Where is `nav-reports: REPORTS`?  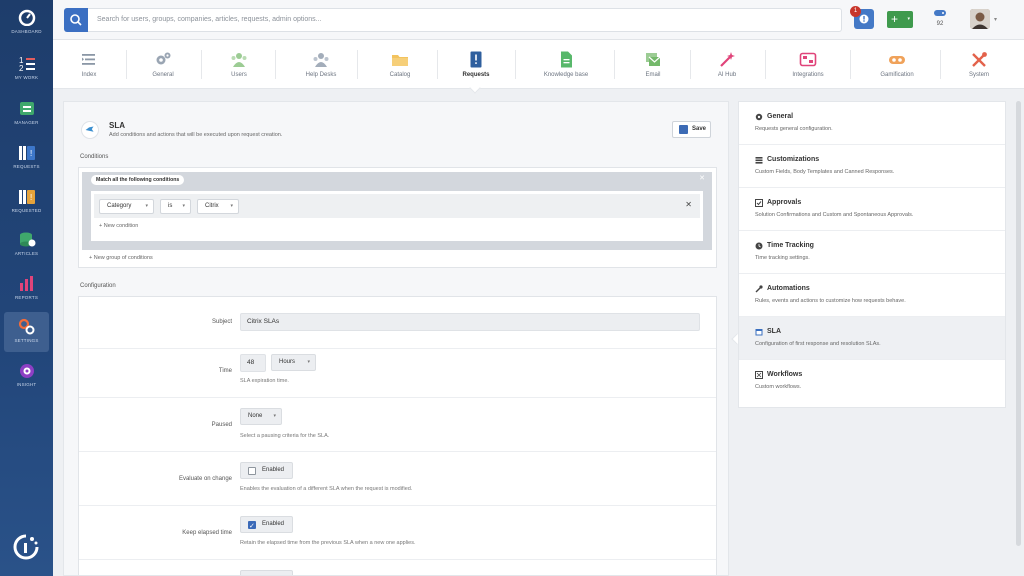 nav-reports: REPORTS is located at coordinates (26, 289).